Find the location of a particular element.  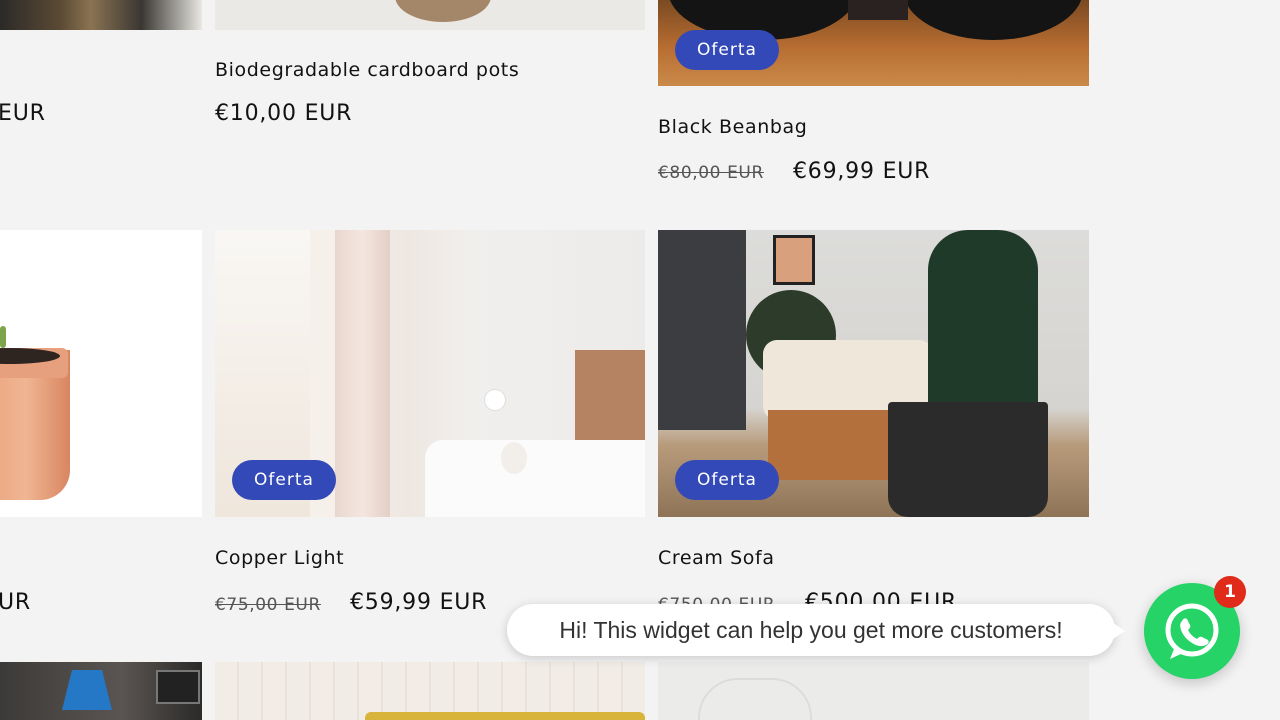

unread-count-badge: 1 is located at coordinates (1230, 592).